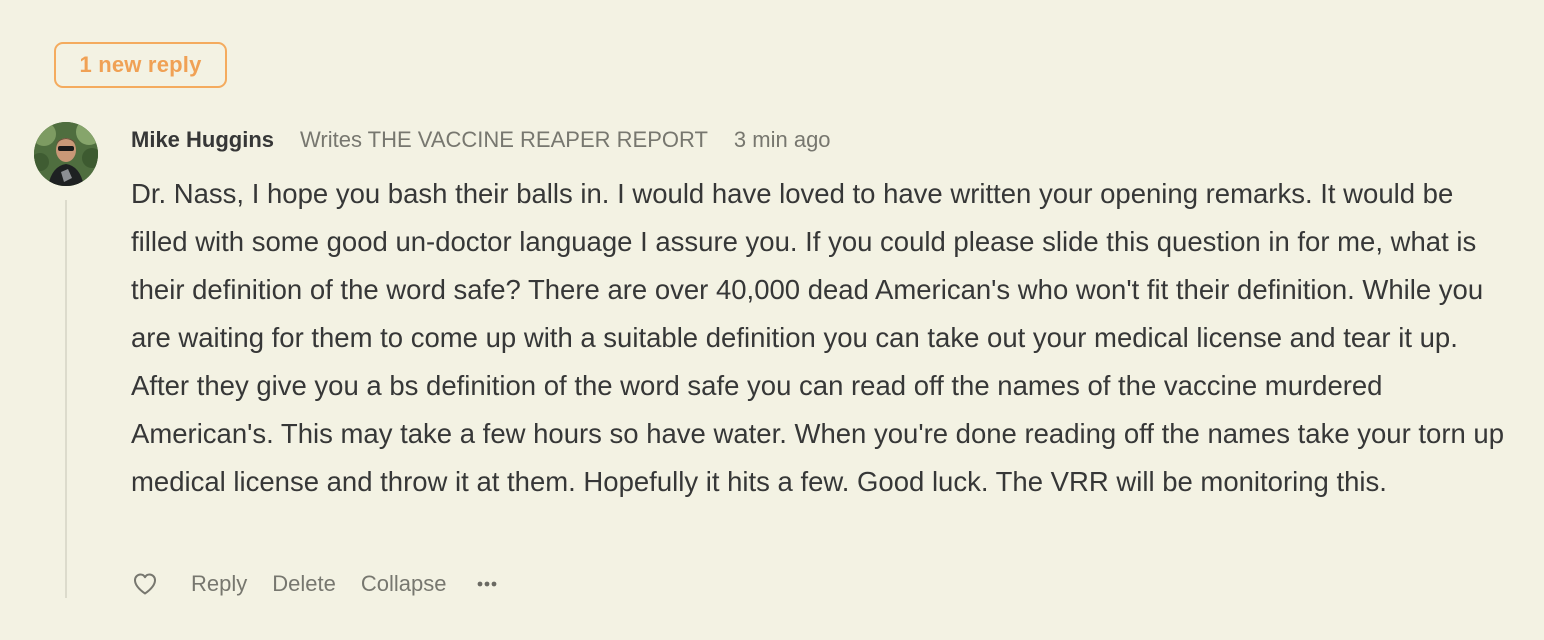  Describe the element at coordinates (487, 584) in the screenshot. I see `ellipsis-icon` at that location.